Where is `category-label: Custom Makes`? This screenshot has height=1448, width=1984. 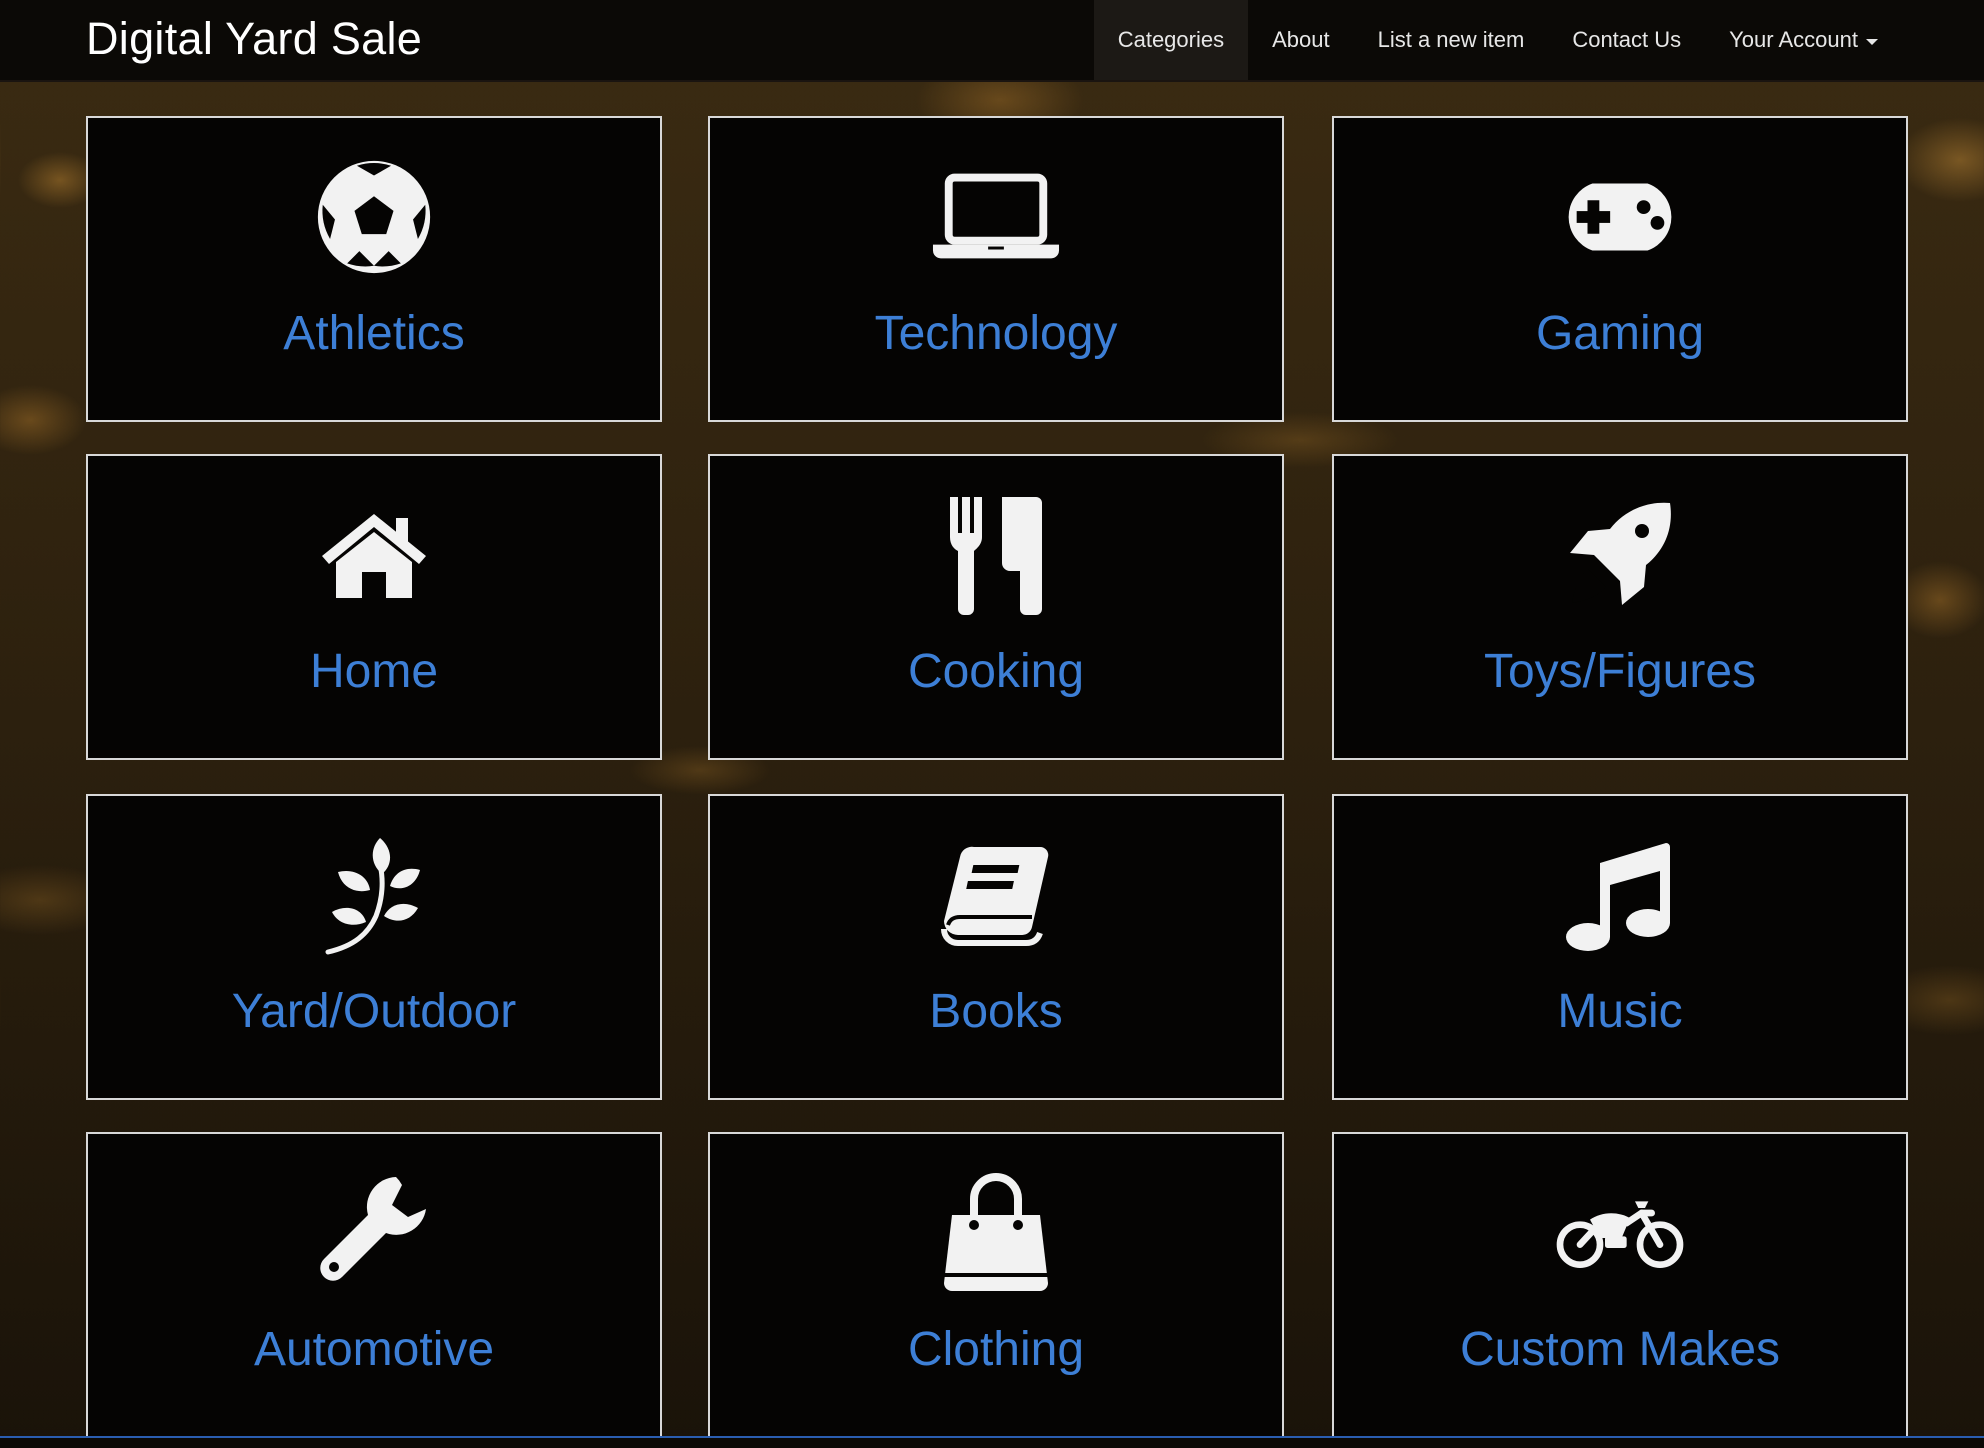 category-label: Custom Makes is located at coordinates (1620, 1349).